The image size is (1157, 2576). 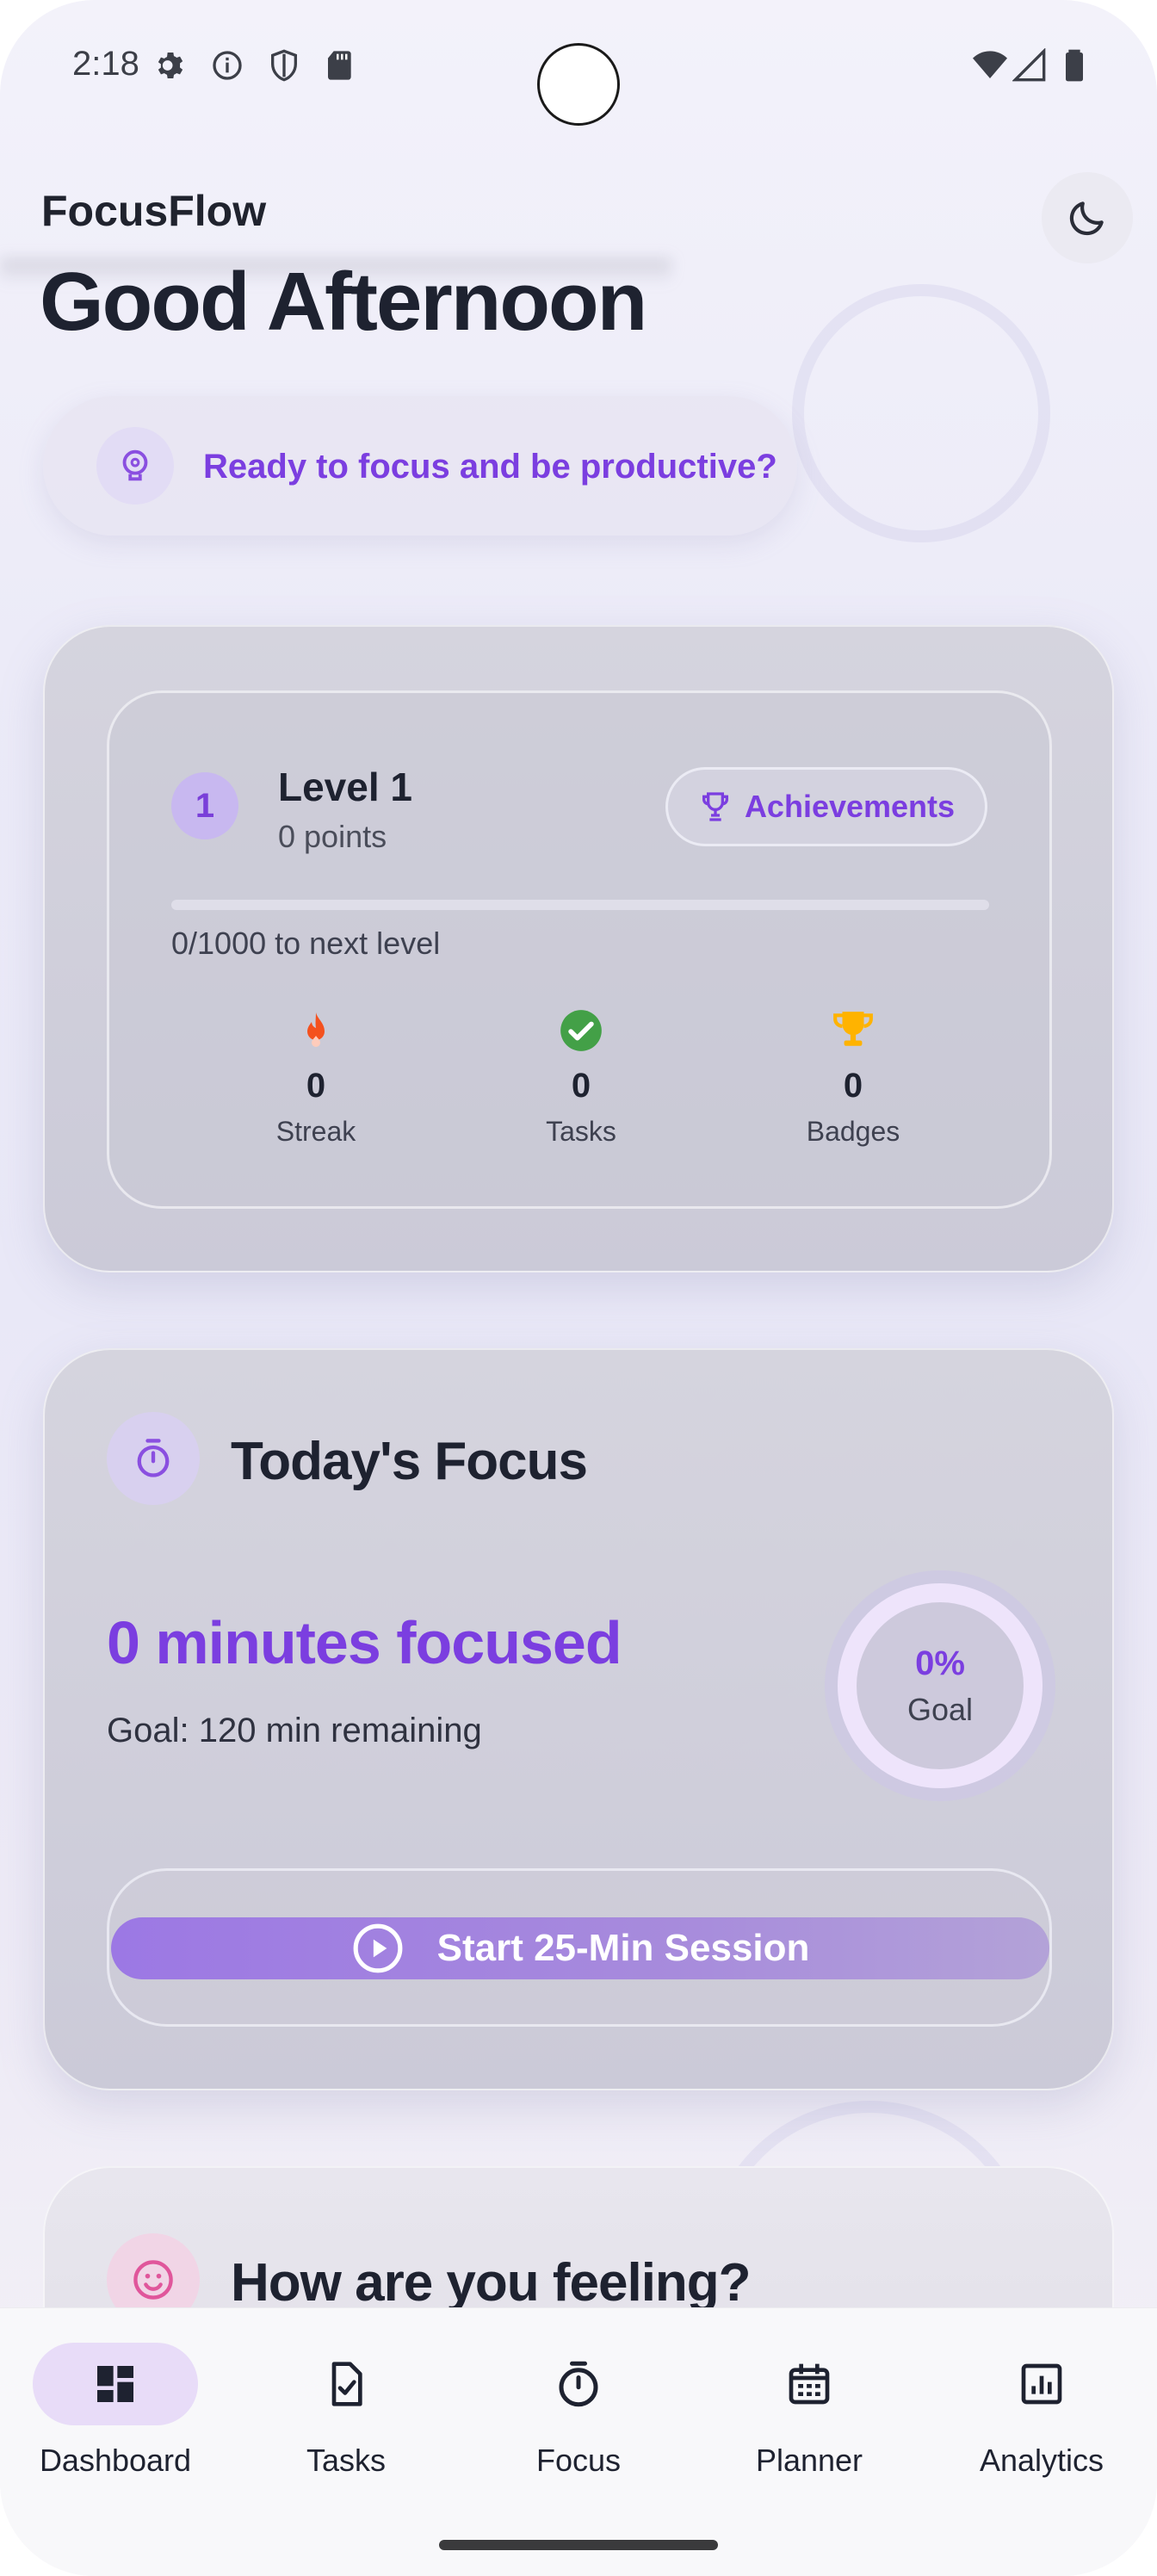 What do you see at coordinates (106, 64) in the screenshot?
I see `status-time: 2:18` at bounding box center [106, 64].